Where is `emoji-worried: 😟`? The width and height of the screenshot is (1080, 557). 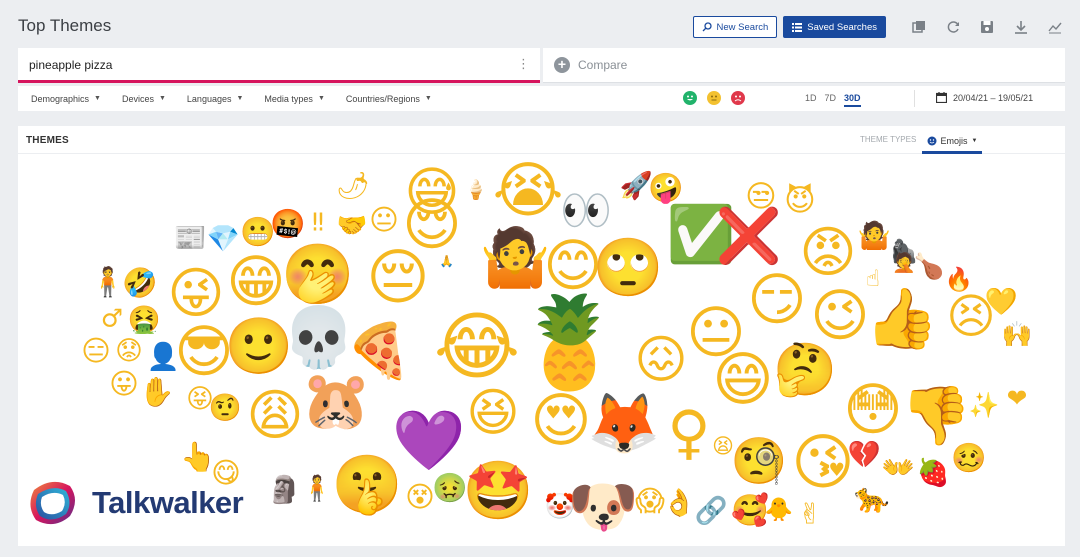 emoji-worried: 😟 is located at coordinates (129, 351).